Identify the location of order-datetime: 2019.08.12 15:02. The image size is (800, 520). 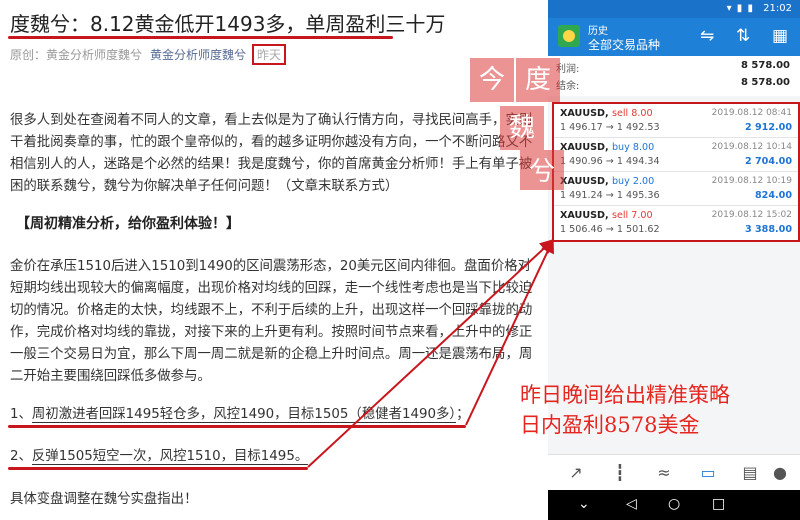
(751, 215).